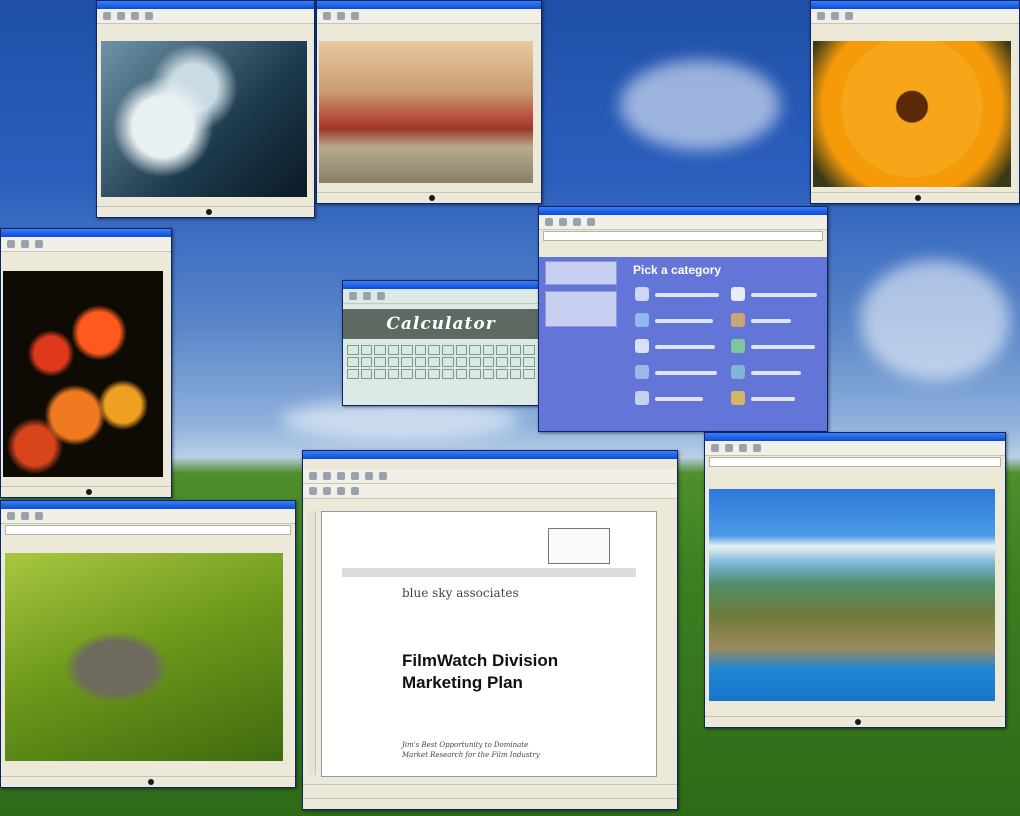 The height and width of the screenshot is (816, 1020). Describe the element at coordinates (677, 270) in the screenshot. I see `category-heading: Pick a category` at that location.